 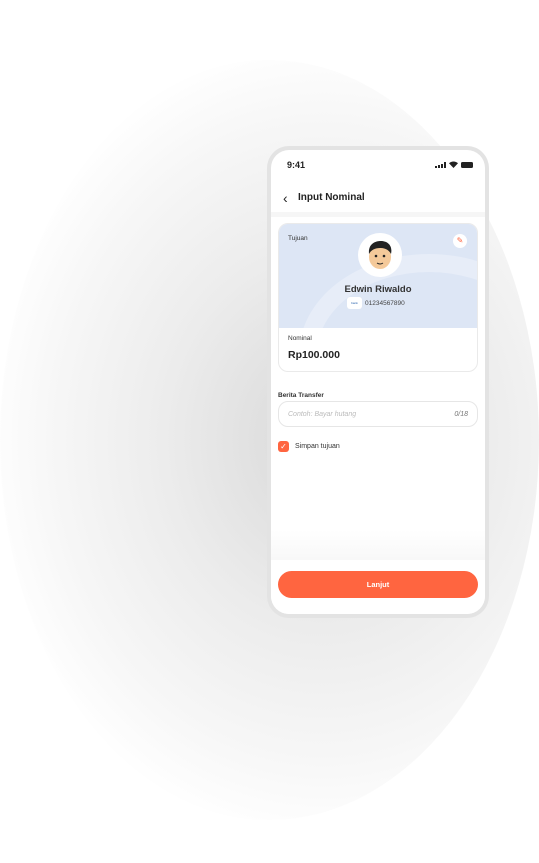 I want to click on battery-icon, so click(x=467, y=165).